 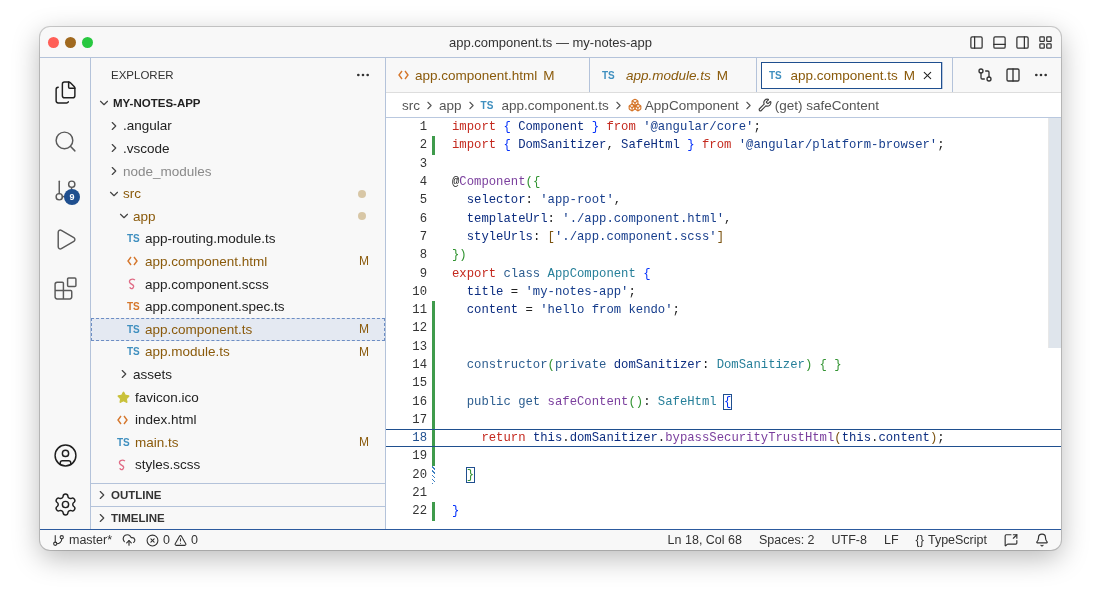 I want to click on breadcrumb: AppComponent, so click(x=691, y=105).